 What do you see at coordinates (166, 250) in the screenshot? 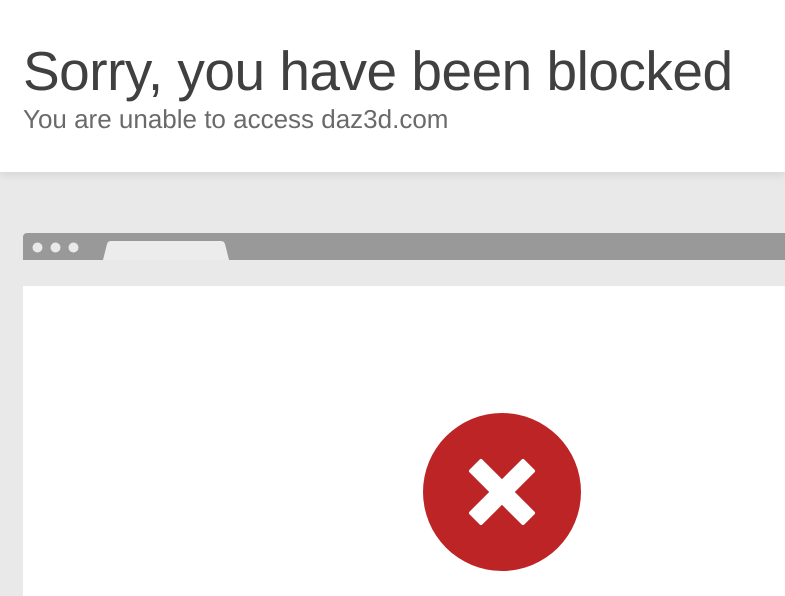
I see `browser-tab-icon` at bounding box center [166, 250].